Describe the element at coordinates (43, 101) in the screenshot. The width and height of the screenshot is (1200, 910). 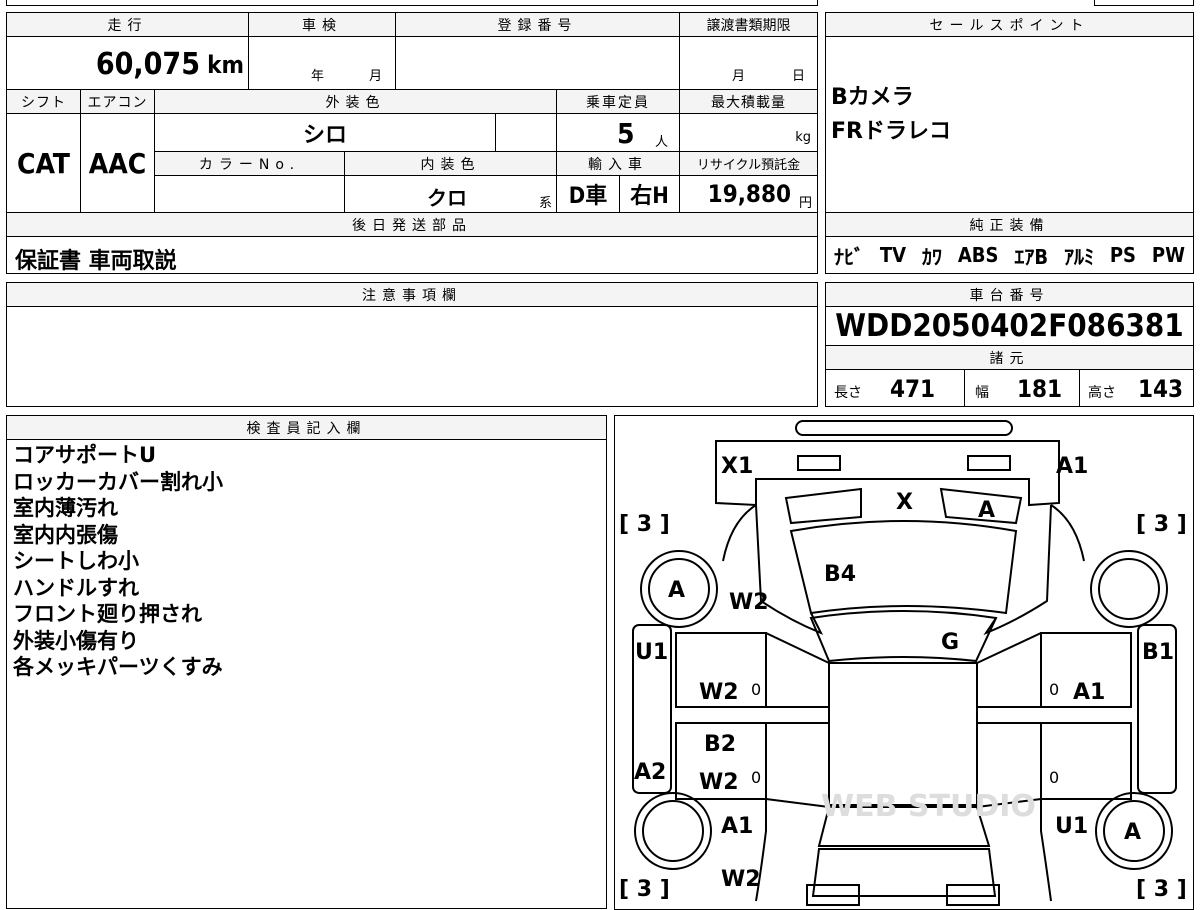
I see `shift-label: シフト` at that location.